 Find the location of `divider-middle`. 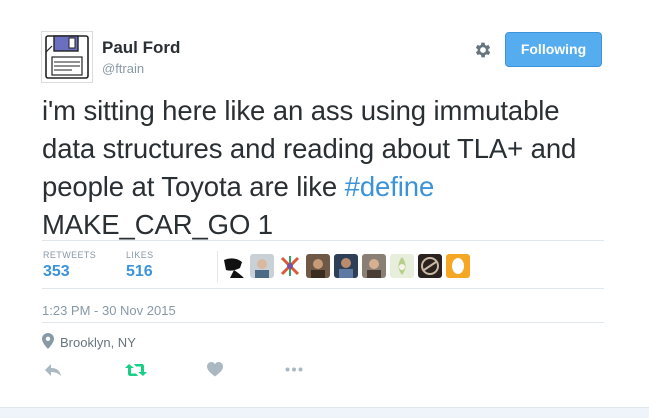

divider-middle is located at coordinates (323, 288).